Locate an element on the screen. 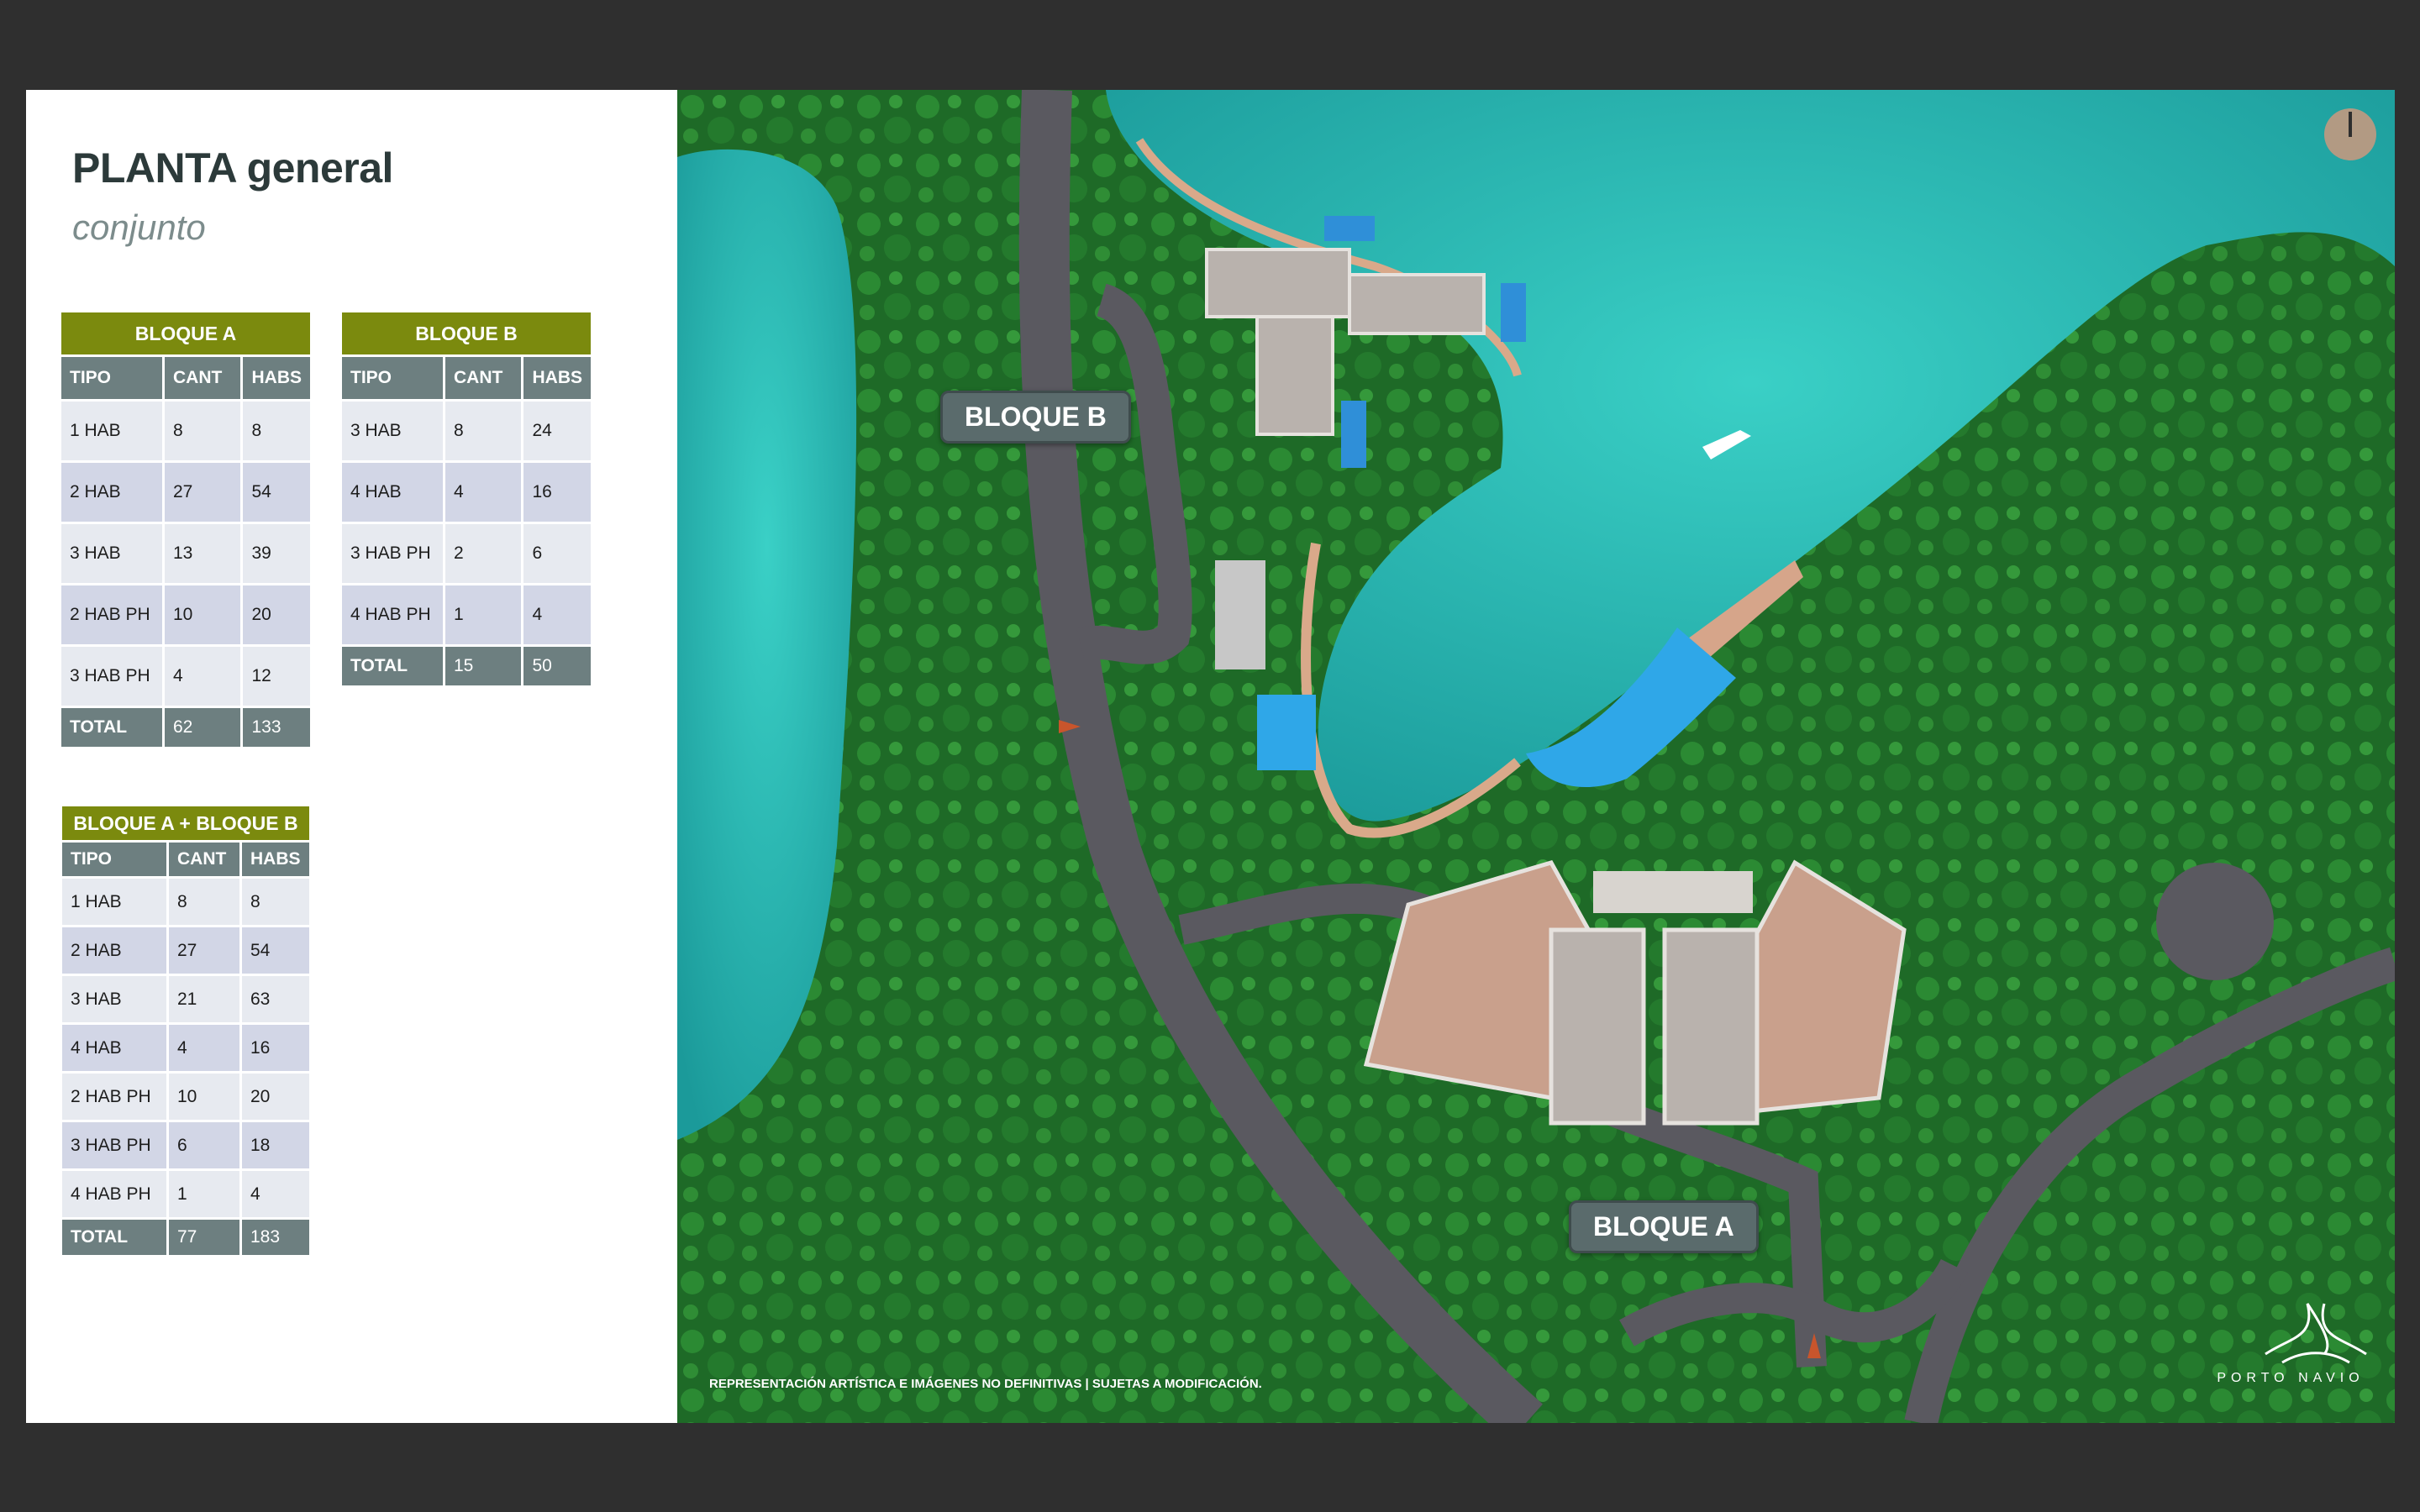 The image size is (2420, 1512). cell-habs: 133 is located at coordinates (276, 727).